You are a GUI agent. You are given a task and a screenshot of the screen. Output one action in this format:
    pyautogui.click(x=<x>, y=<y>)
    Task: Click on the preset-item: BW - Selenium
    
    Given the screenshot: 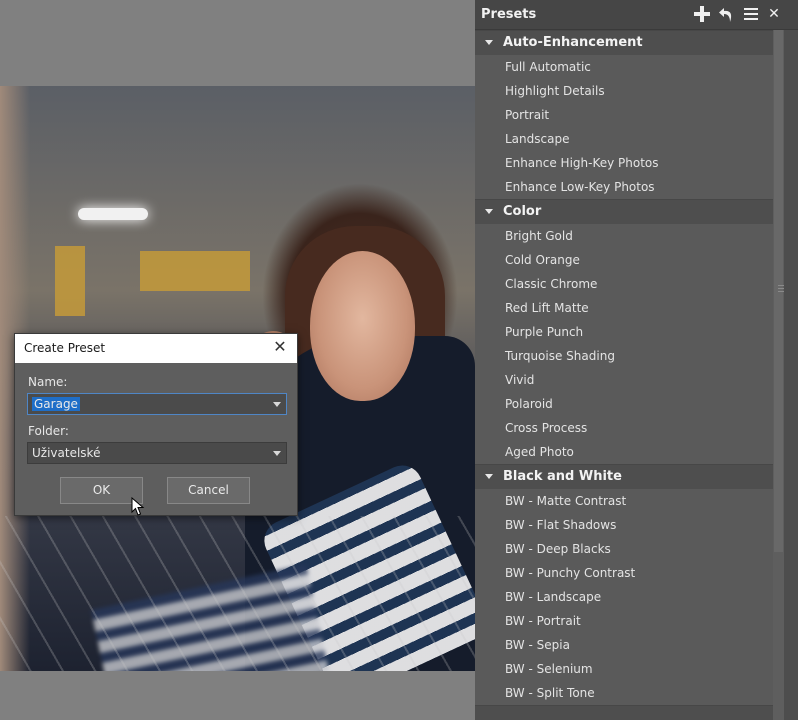 What is the action you would take?
    pyautogui.click(x=624, y=669)
    